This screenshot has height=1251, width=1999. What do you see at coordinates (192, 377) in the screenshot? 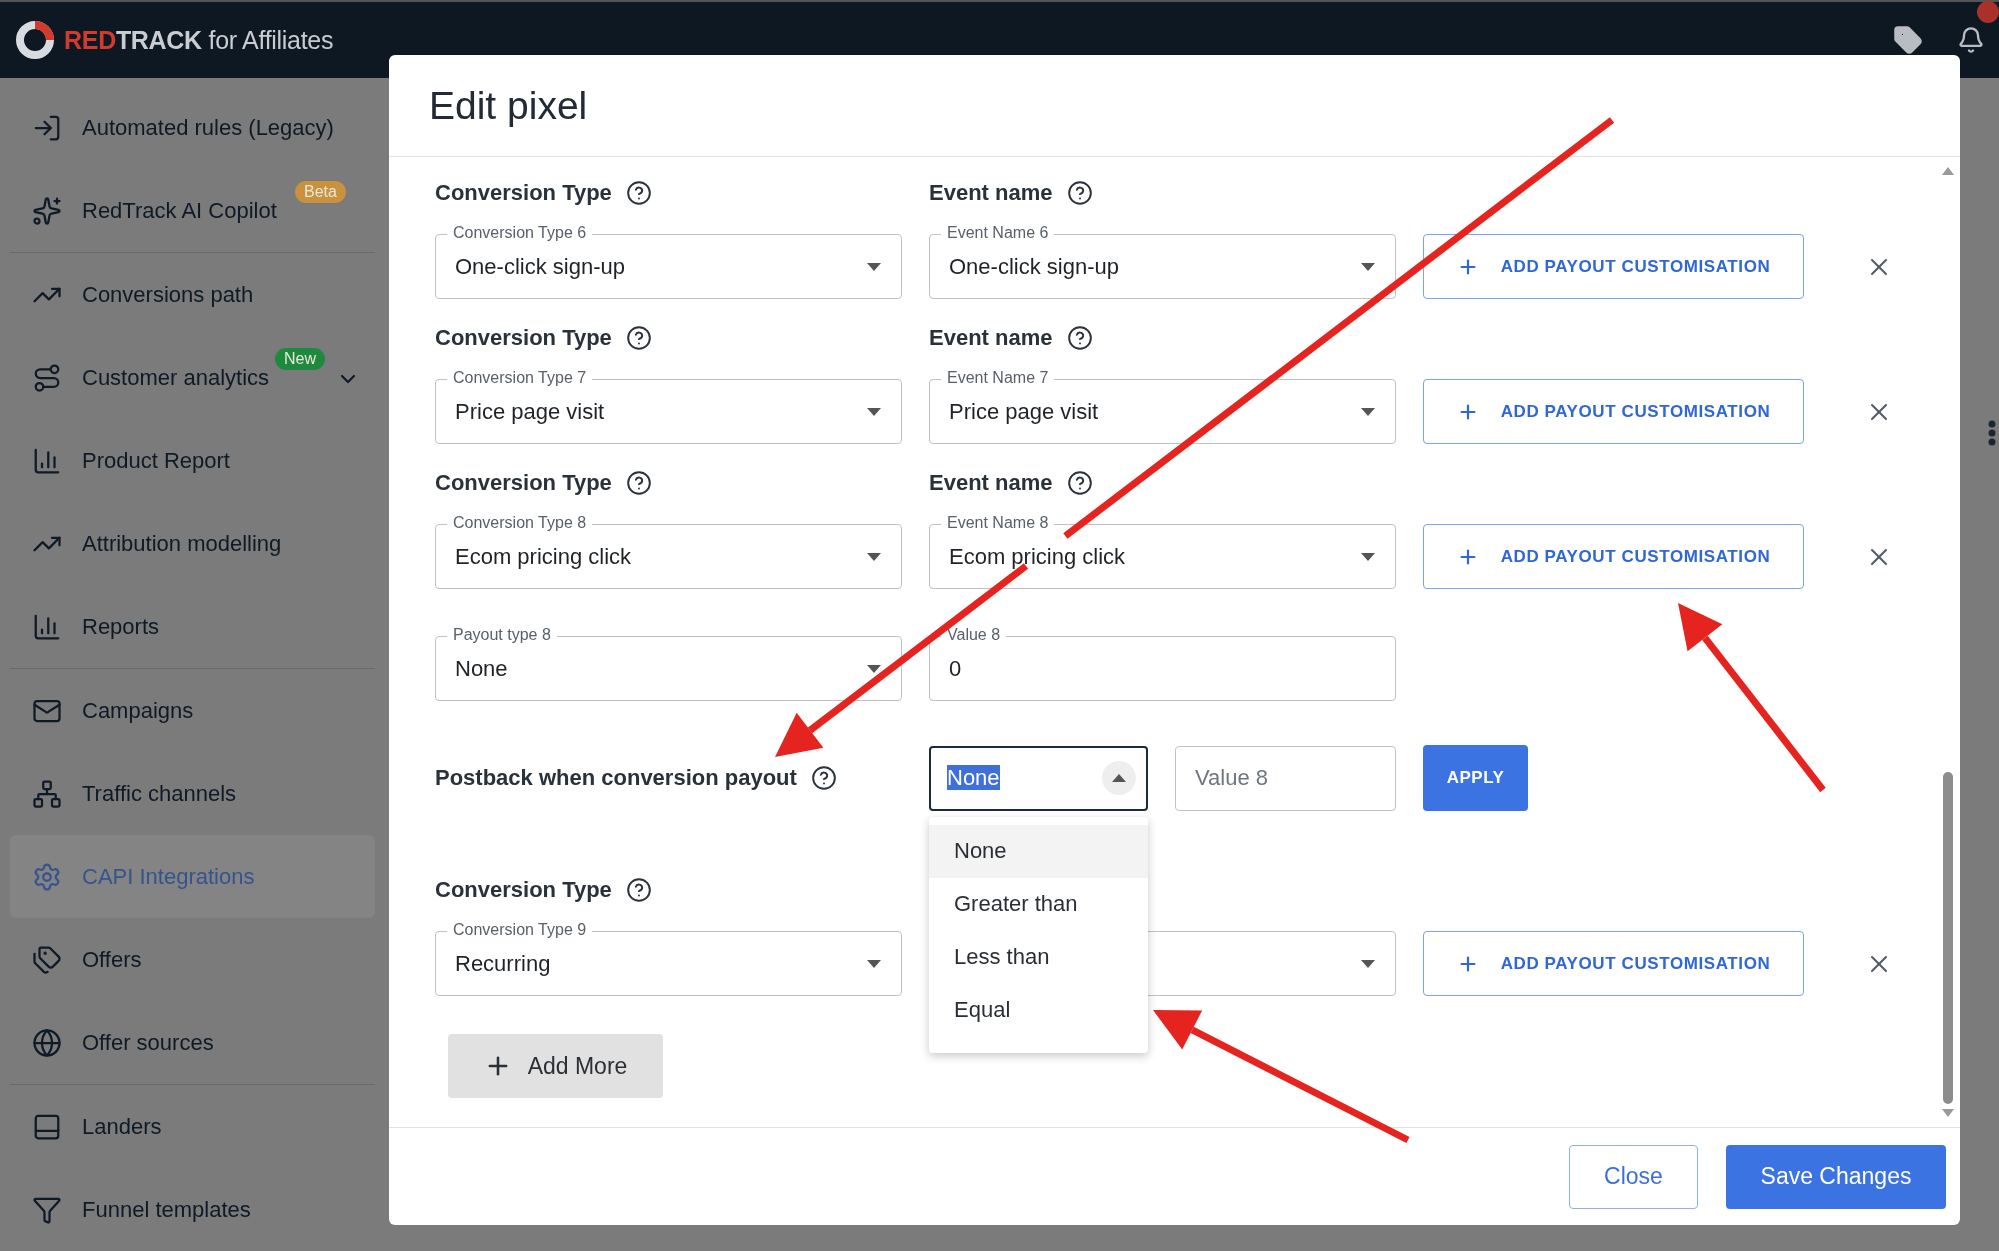
I see `sidebar-item: Customer analytics New` at bounding box center [192, 377].